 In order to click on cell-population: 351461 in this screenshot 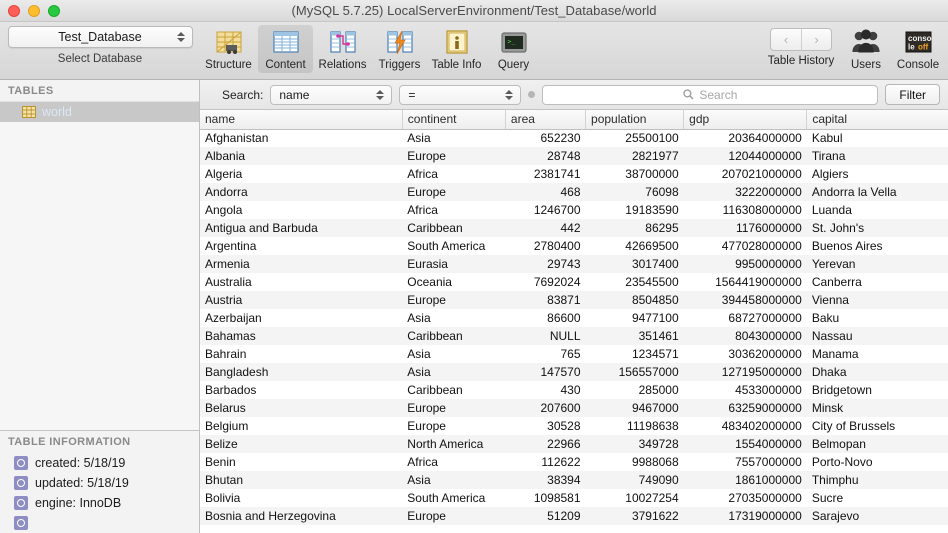, I will do `click(635, 336)`.